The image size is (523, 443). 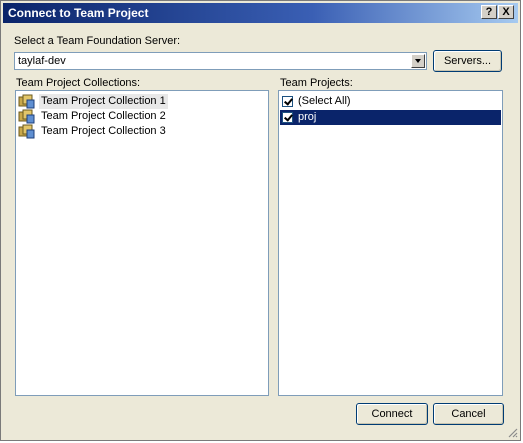 What do you see at coordinates (42, 61) in the screenshot?
I see `server-value: taylaf-dev` at bounding box center [42, 61].